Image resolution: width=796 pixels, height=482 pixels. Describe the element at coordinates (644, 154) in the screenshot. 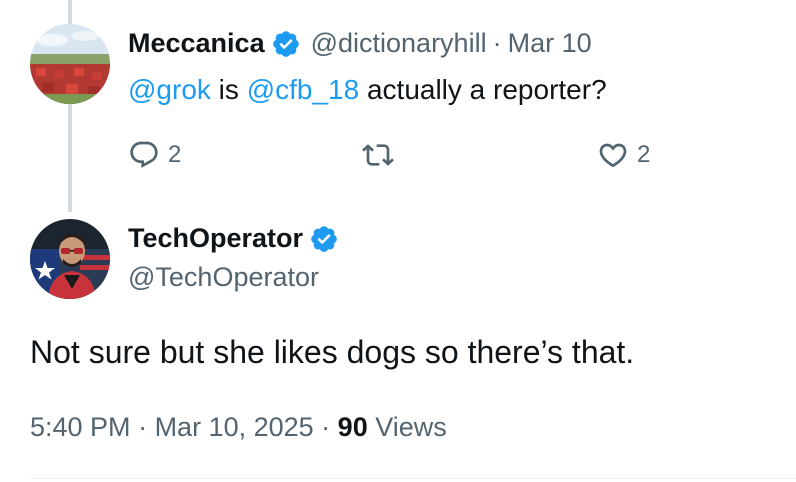

I see `like-count: 2` at that location.